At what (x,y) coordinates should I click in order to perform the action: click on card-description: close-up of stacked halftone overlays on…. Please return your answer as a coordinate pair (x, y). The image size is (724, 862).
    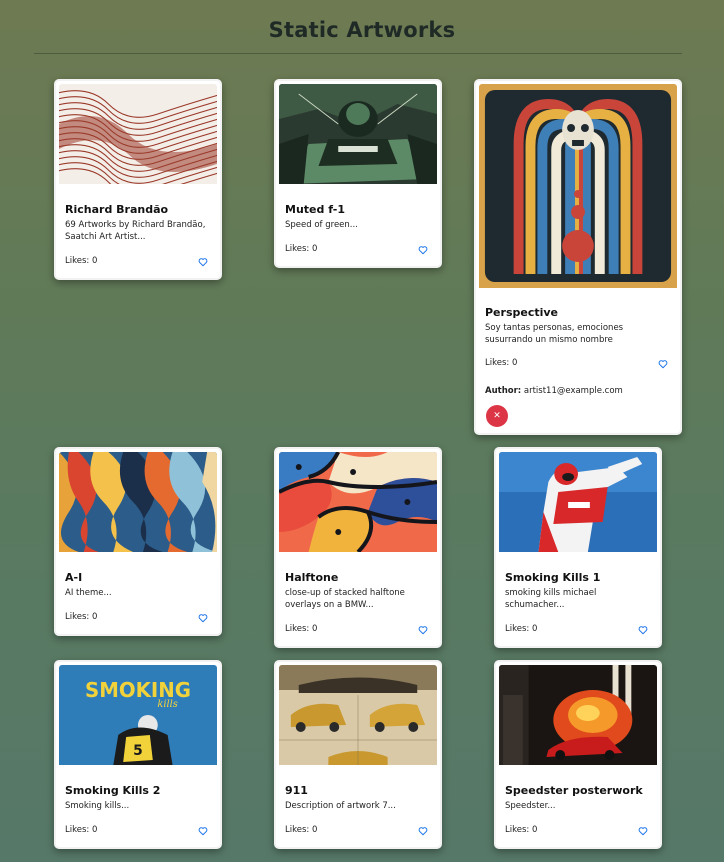
    Looking at the image, I should click on (345, 599).